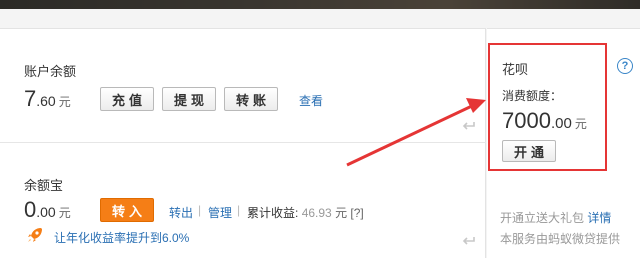 The image size is (640, 258). Describe the element at coordinates (416, 132) in the screenshot. I see `highlight-arrow` at that location.